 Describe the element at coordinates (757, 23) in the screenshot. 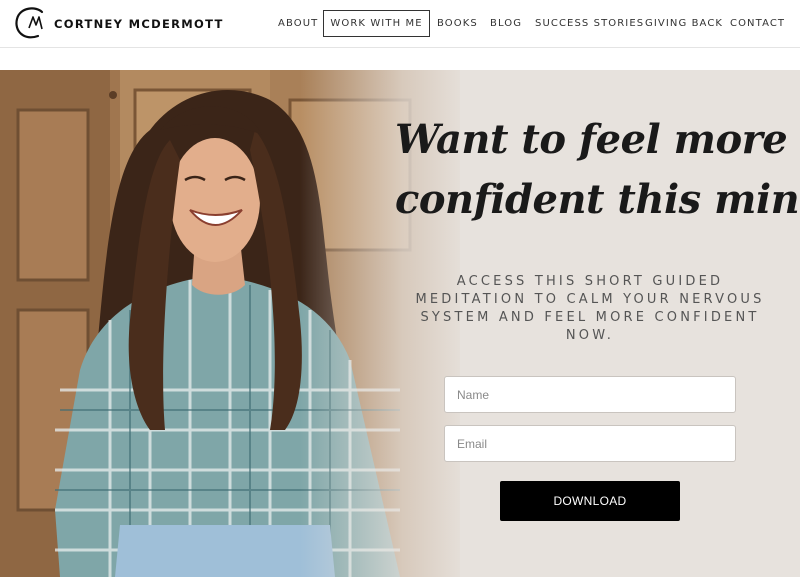

I see `nav-contact: CONTACT` at that location.